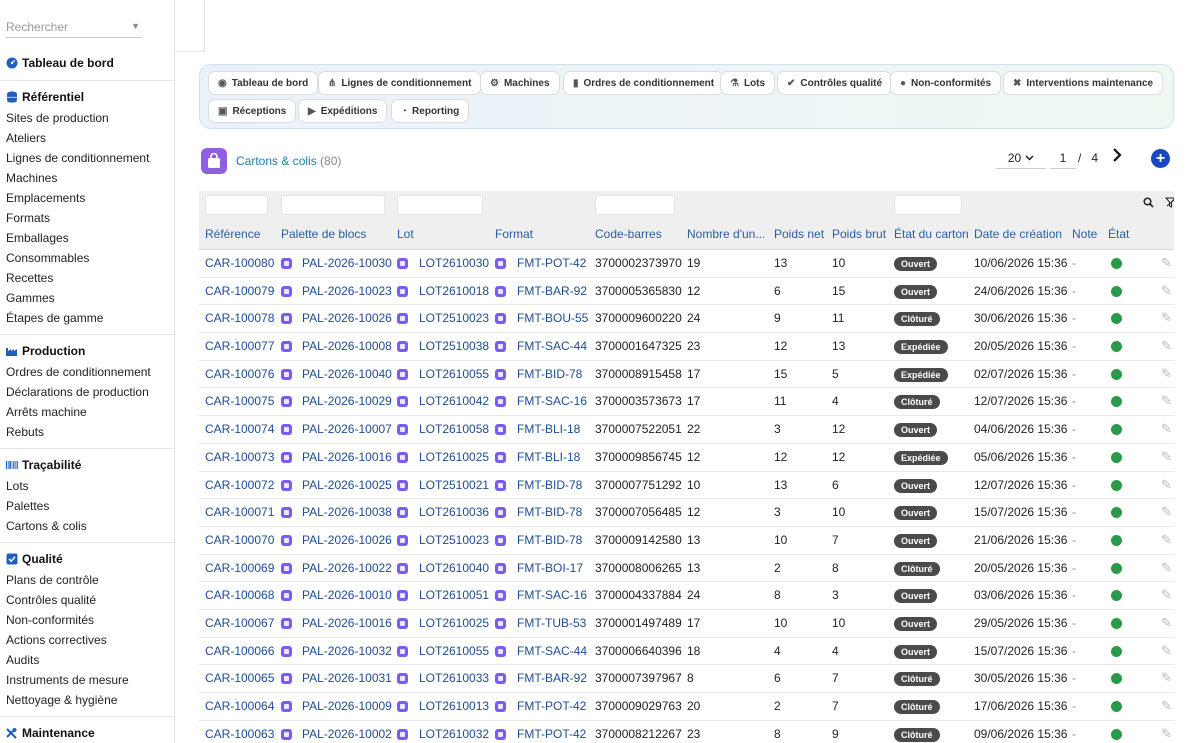  I want to click on cell-reference: CAR-100069, so click(239, 568).